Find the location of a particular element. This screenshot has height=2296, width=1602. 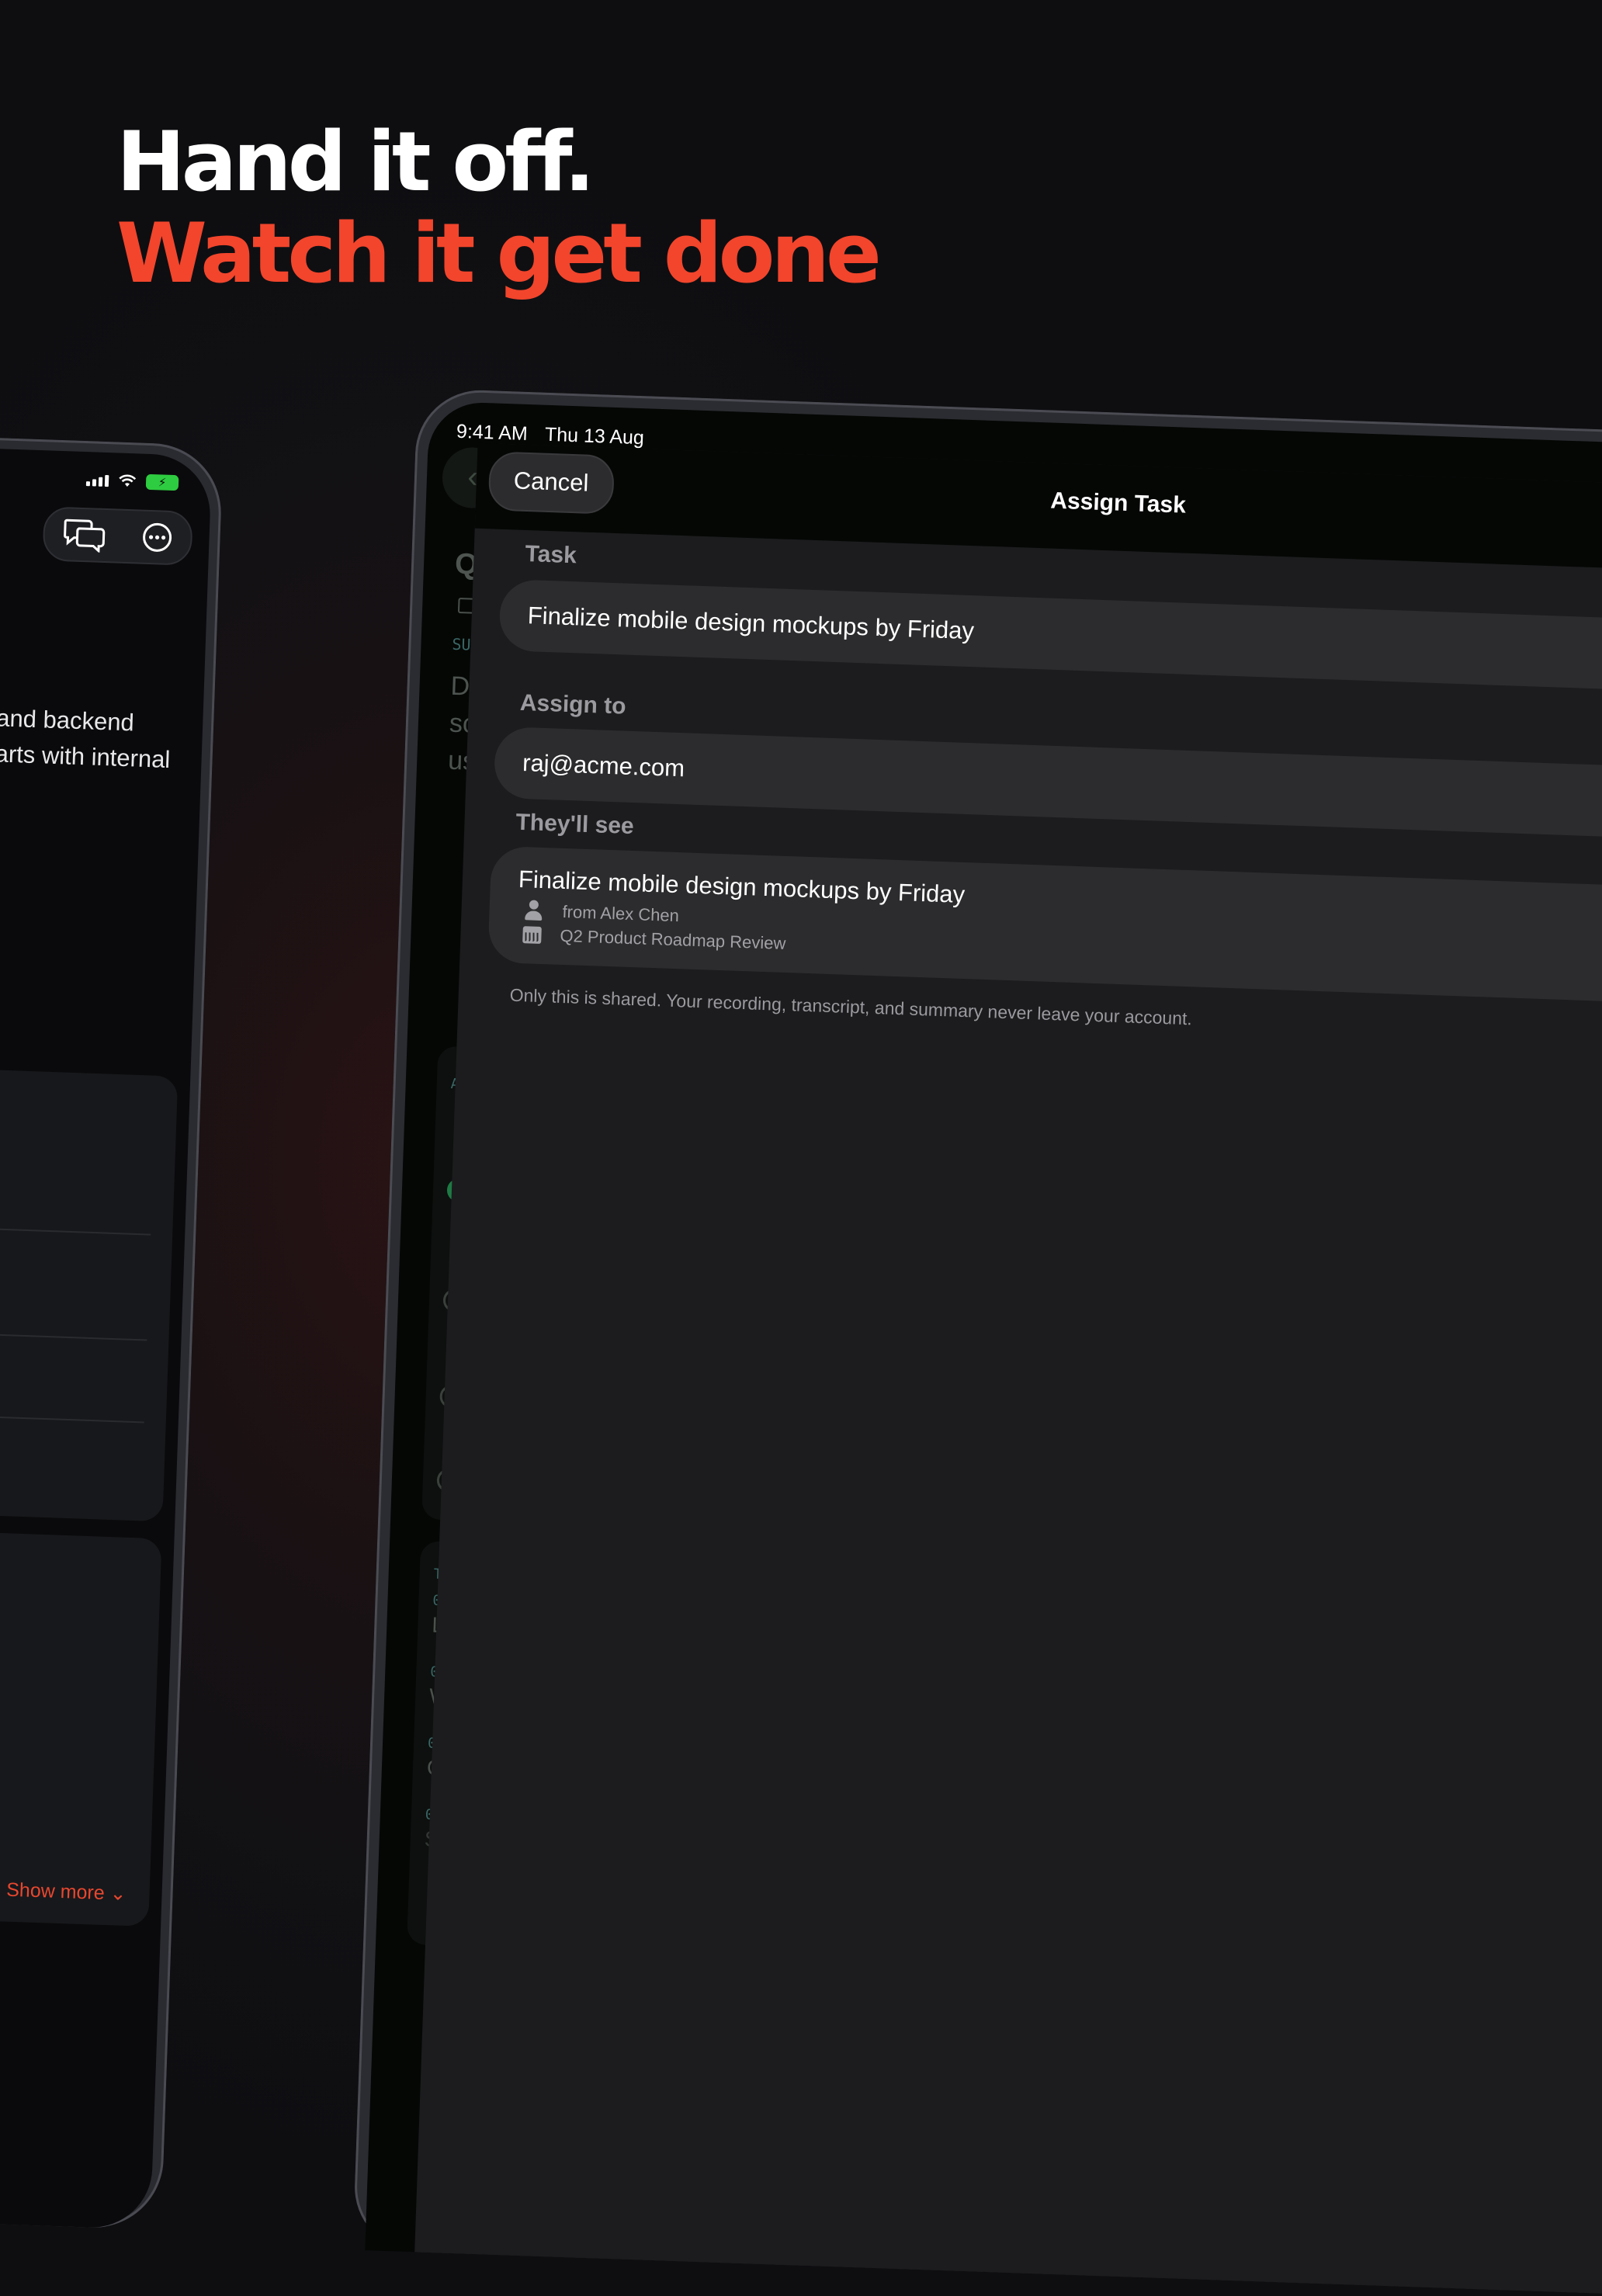

phone-status-bar: ⚡ is located at coordinates (132, 481).